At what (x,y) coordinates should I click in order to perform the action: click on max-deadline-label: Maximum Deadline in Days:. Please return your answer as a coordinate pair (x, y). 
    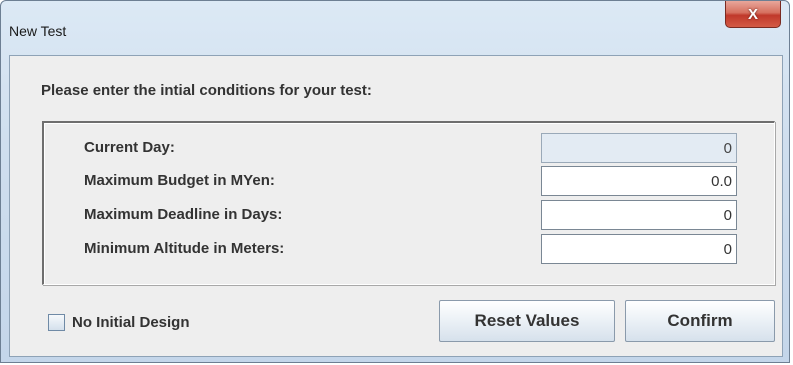
    Looking at the image, I should click on (183, 214).